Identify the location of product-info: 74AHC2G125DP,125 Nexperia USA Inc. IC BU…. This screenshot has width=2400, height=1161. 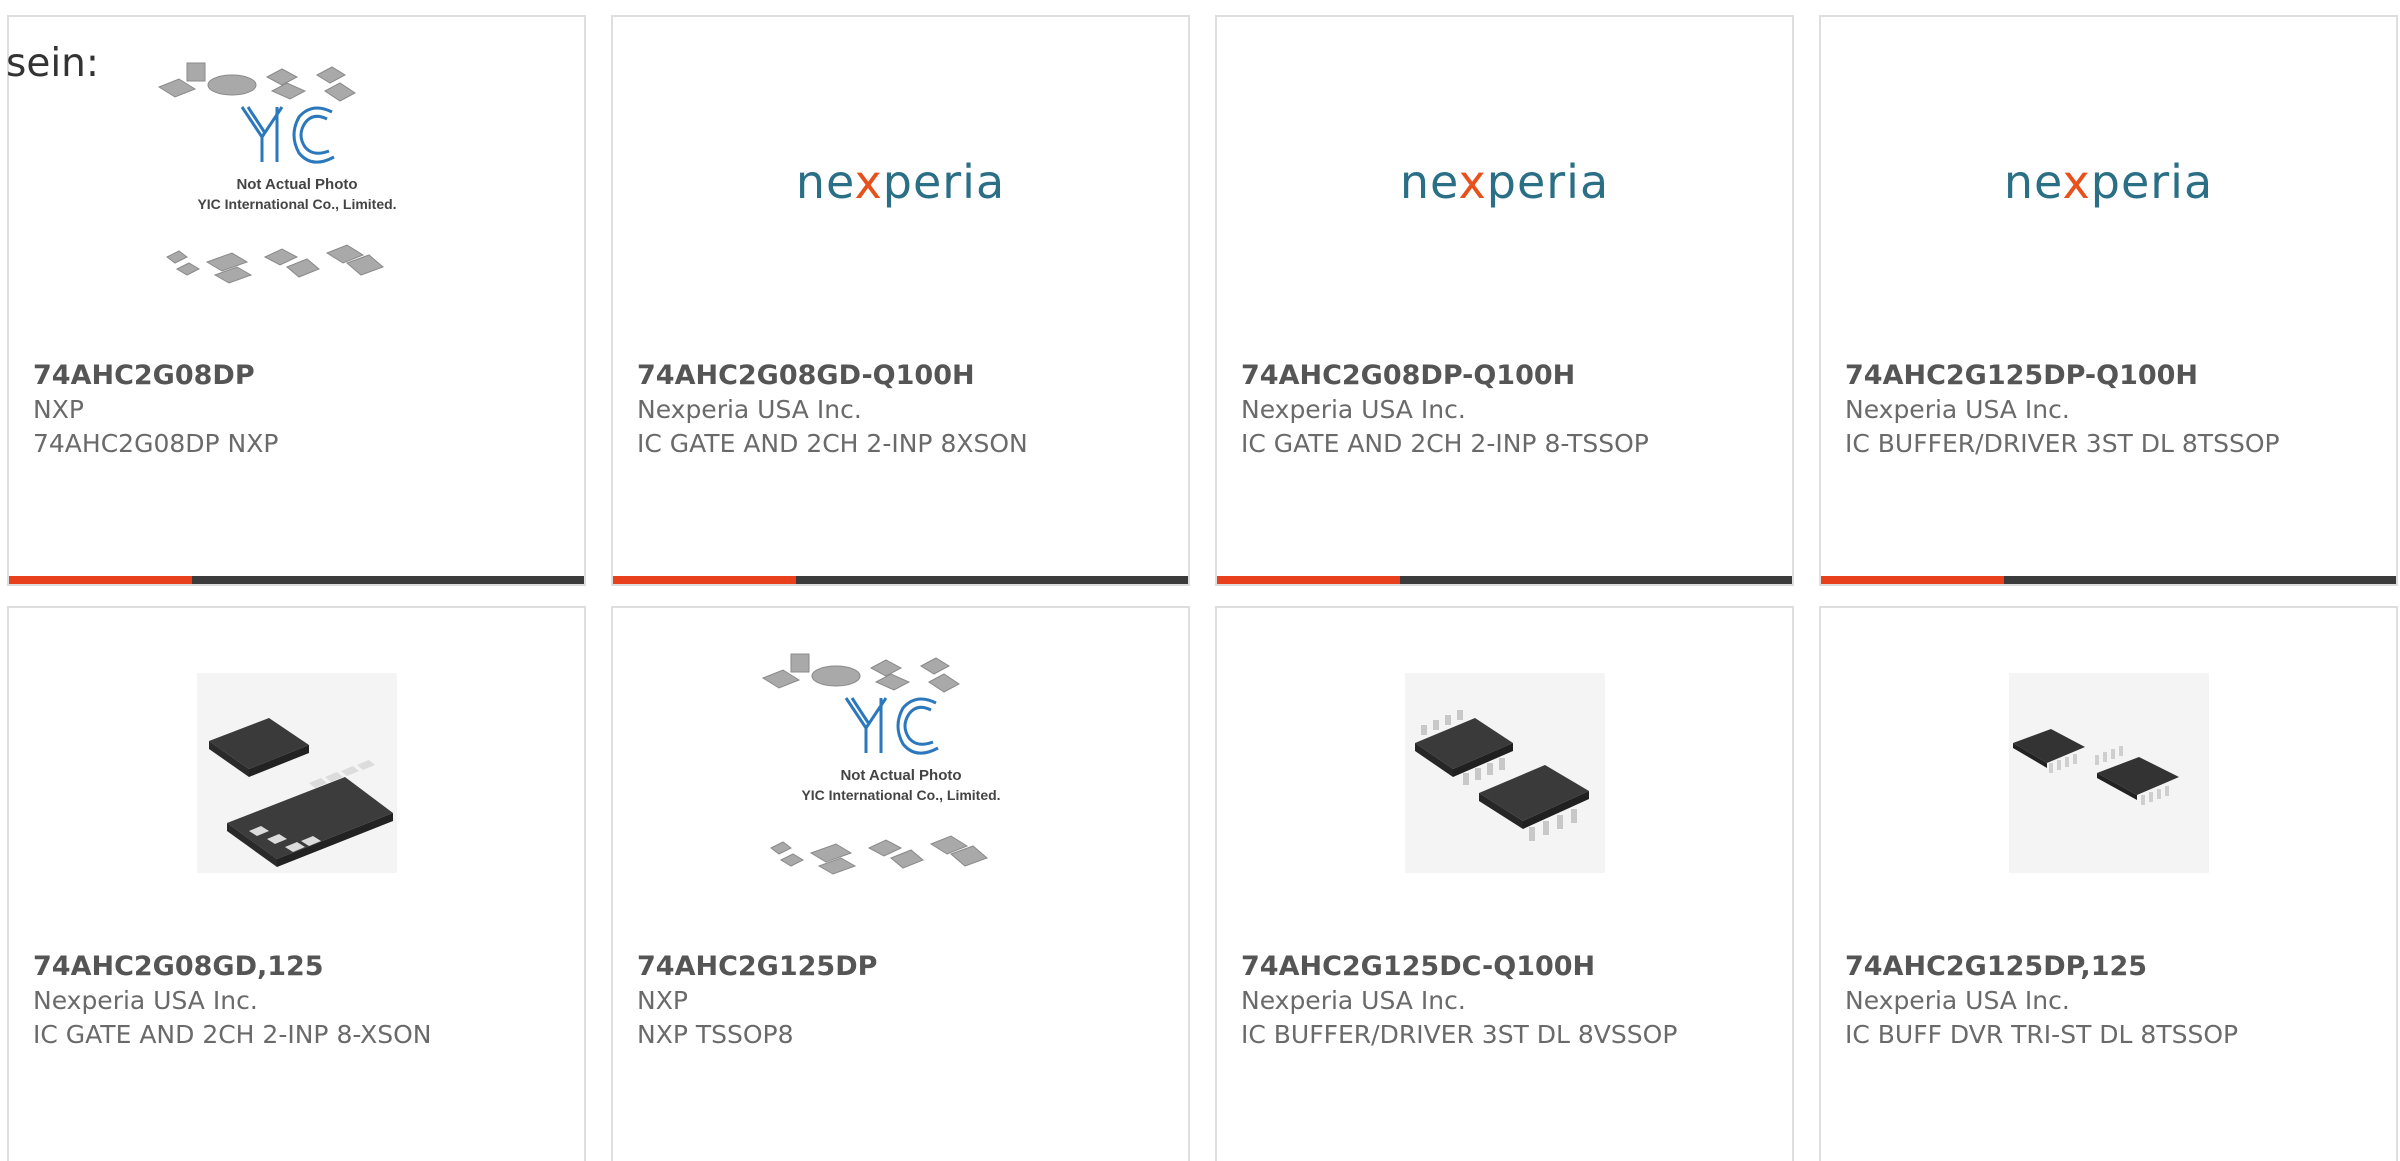
(2108, 1001).